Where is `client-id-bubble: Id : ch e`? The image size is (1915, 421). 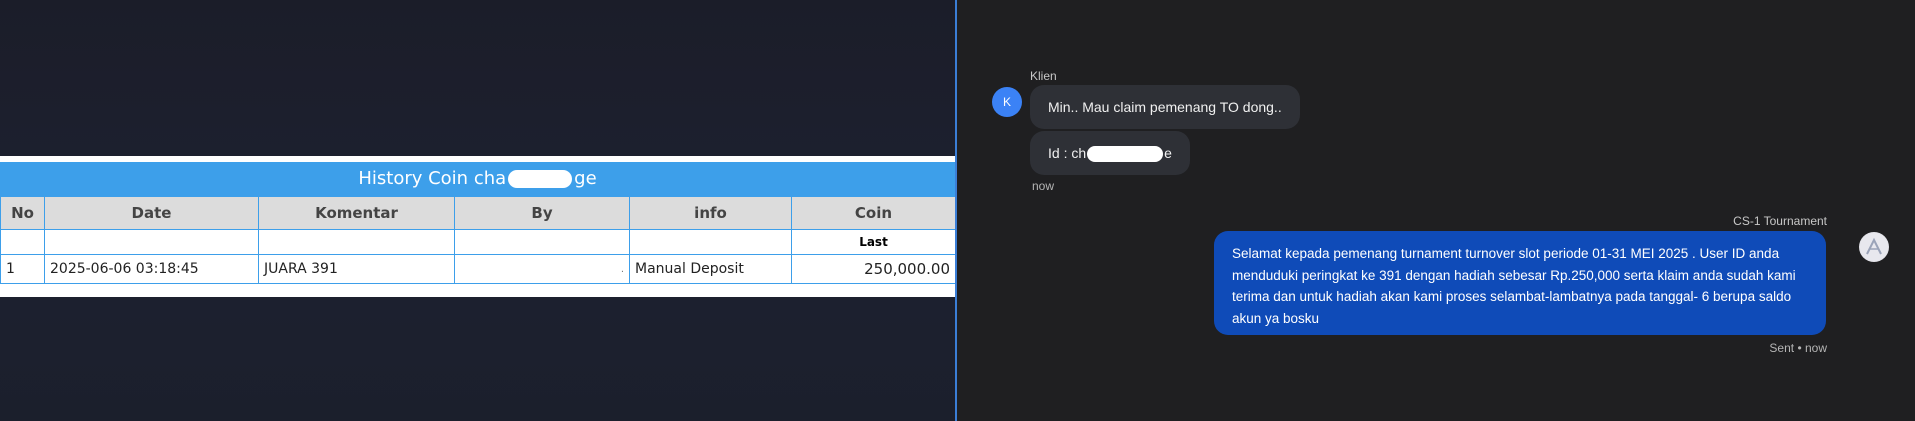 client-id-bubble: Id : ch e is located at coordinates (1110, 153).